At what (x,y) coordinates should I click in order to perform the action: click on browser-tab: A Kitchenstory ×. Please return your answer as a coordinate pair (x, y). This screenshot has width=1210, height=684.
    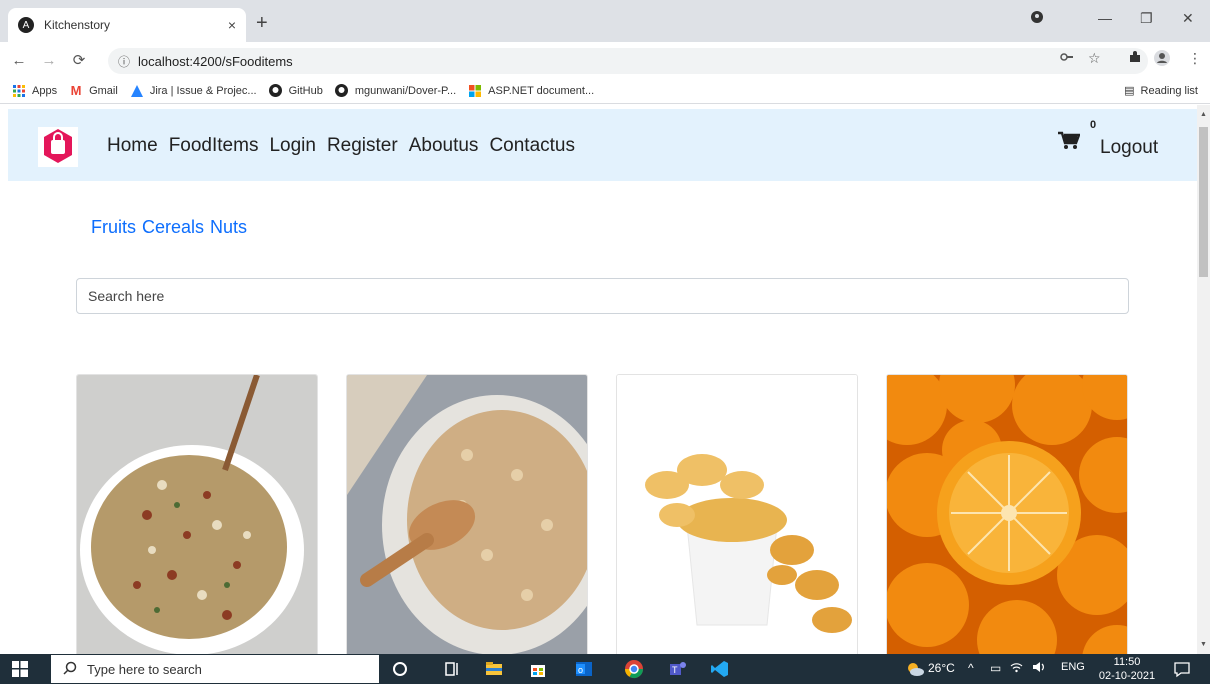
    Looking at the image, I should click on (127, 25).